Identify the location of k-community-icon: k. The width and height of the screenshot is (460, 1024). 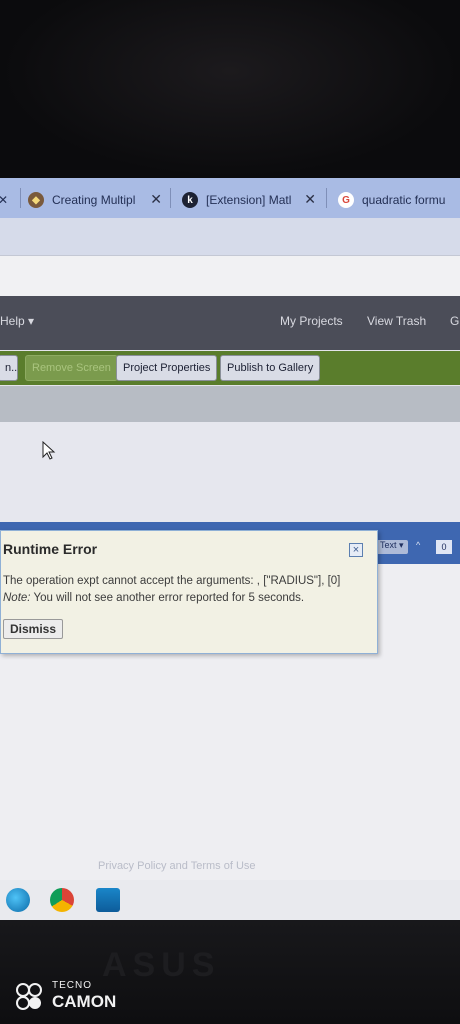
(190, 200).